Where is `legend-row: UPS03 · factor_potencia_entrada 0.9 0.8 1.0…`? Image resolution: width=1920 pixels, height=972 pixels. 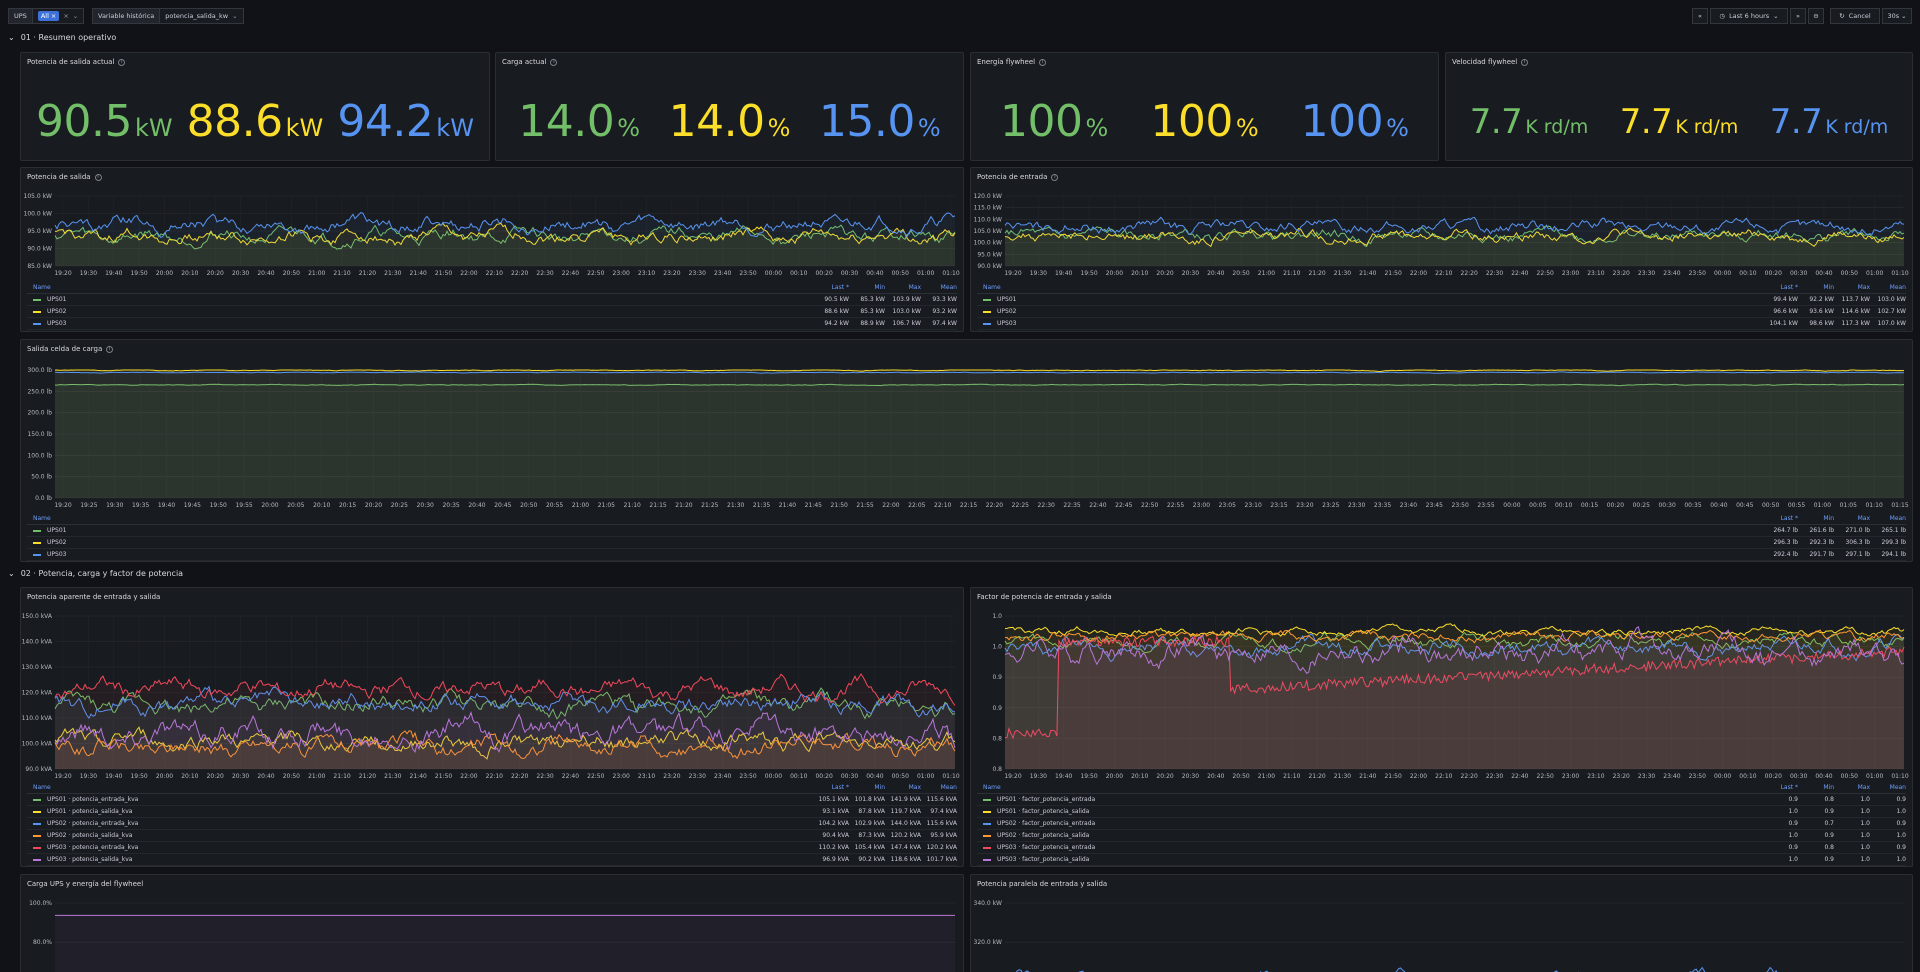 legend-row: UPS03 · factor_potencia_entrada 0.9 0.8 1.0… is located at coordinates (1441, 848).